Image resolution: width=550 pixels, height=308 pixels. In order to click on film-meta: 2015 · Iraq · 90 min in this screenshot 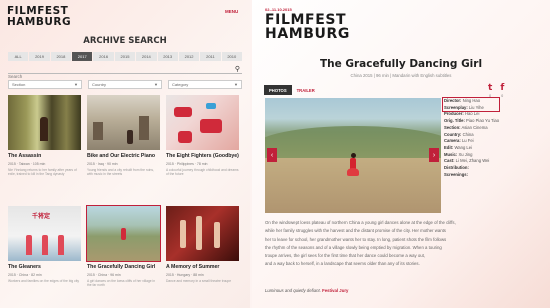, I will do `click(102, 164)`.